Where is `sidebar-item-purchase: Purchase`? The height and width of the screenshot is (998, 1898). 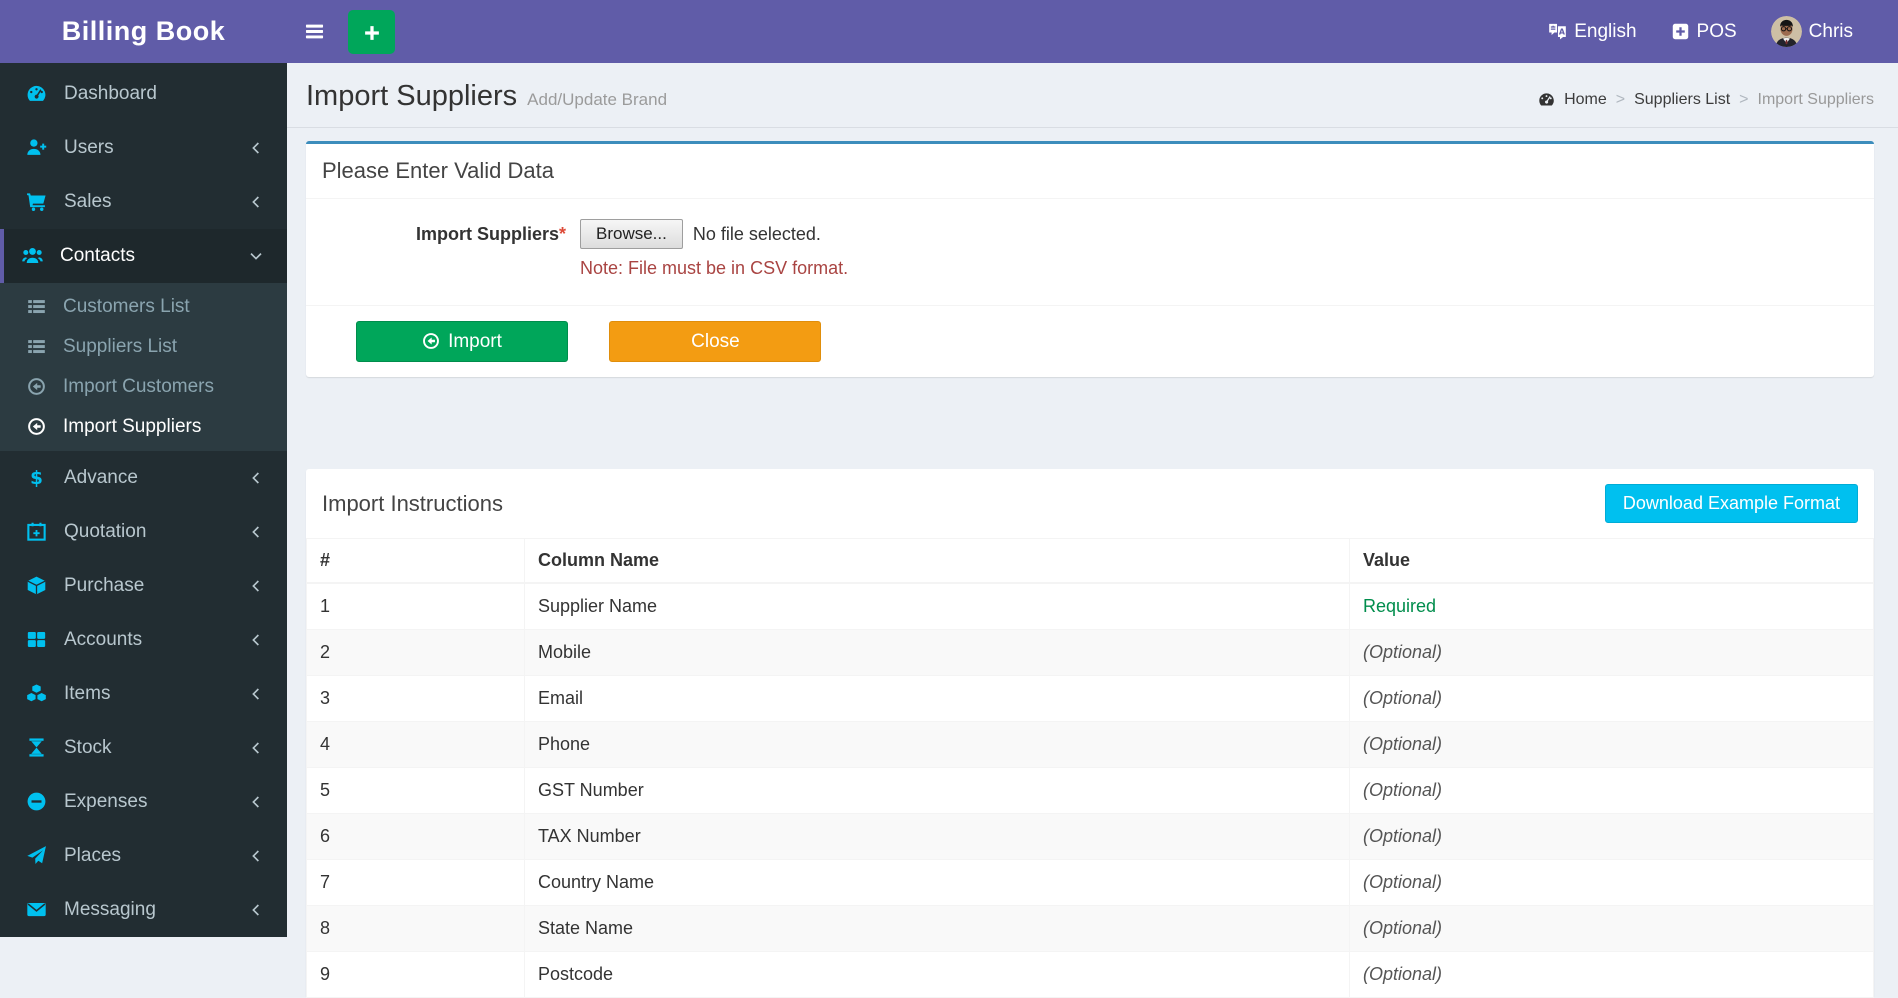 sidebar-item-purchase: Purchase is located at coordinates (143, 586).